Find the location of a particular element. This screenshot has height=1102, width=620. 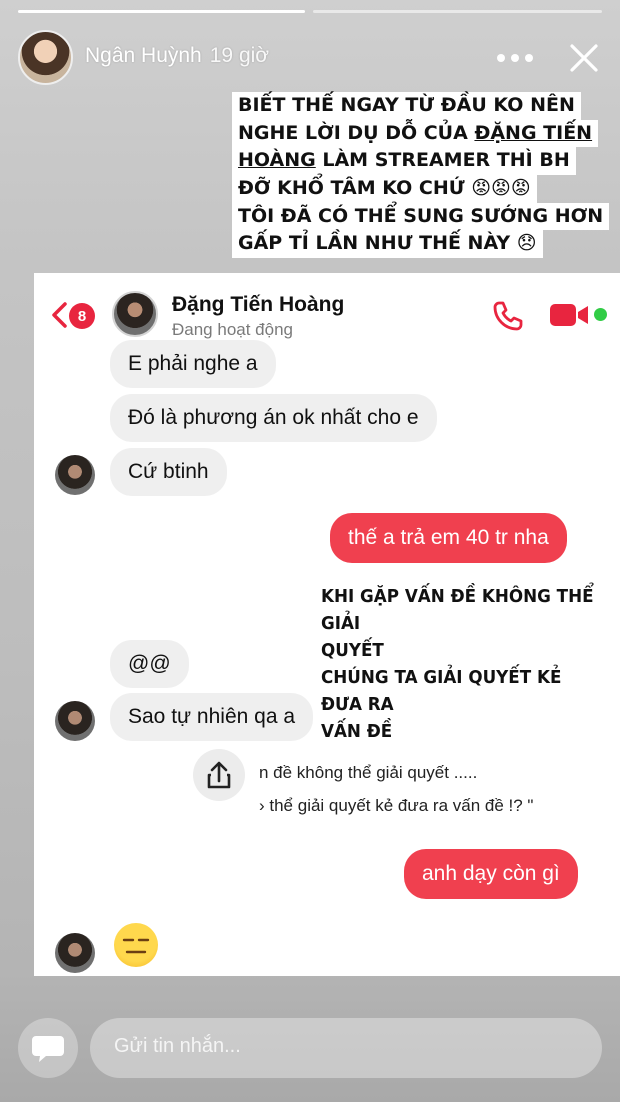

story-header: Ngân Huỳnh 19 giờ is located at coordinates (177, 56).